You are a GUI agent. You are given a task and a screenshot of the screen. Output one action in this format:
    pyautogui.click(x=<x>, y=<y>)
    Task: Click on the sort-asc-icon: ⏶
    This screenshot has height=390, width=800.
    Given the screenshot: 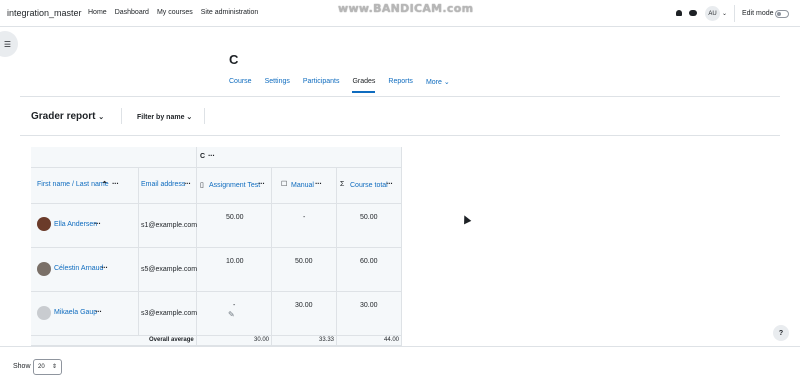 What is the action you would take?
    pyautogui.click(x=104, y=183)
    